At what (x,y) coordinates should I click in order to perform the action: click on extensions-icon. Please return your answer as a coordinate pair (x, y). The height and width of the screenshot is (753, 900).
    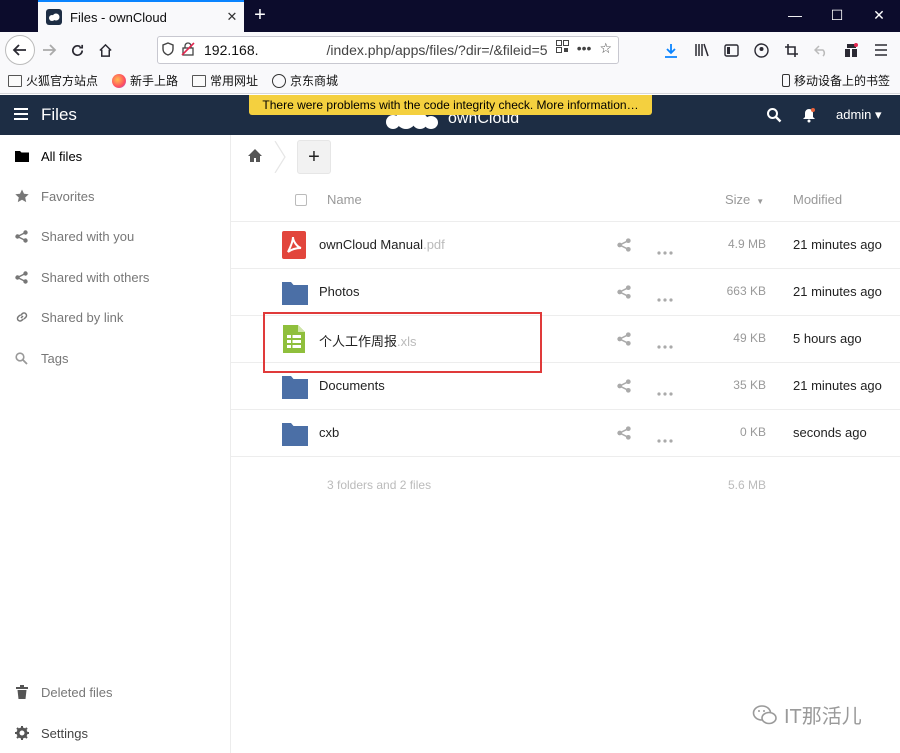
    Looking at the image, I should click on (851, 50).